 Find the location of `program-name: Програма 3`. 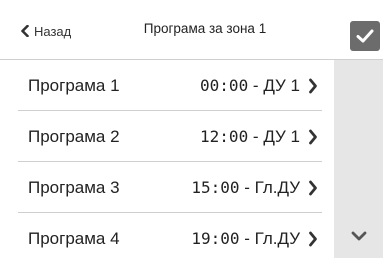

program-name: Програма 3 is located at coordinates (74, 187).